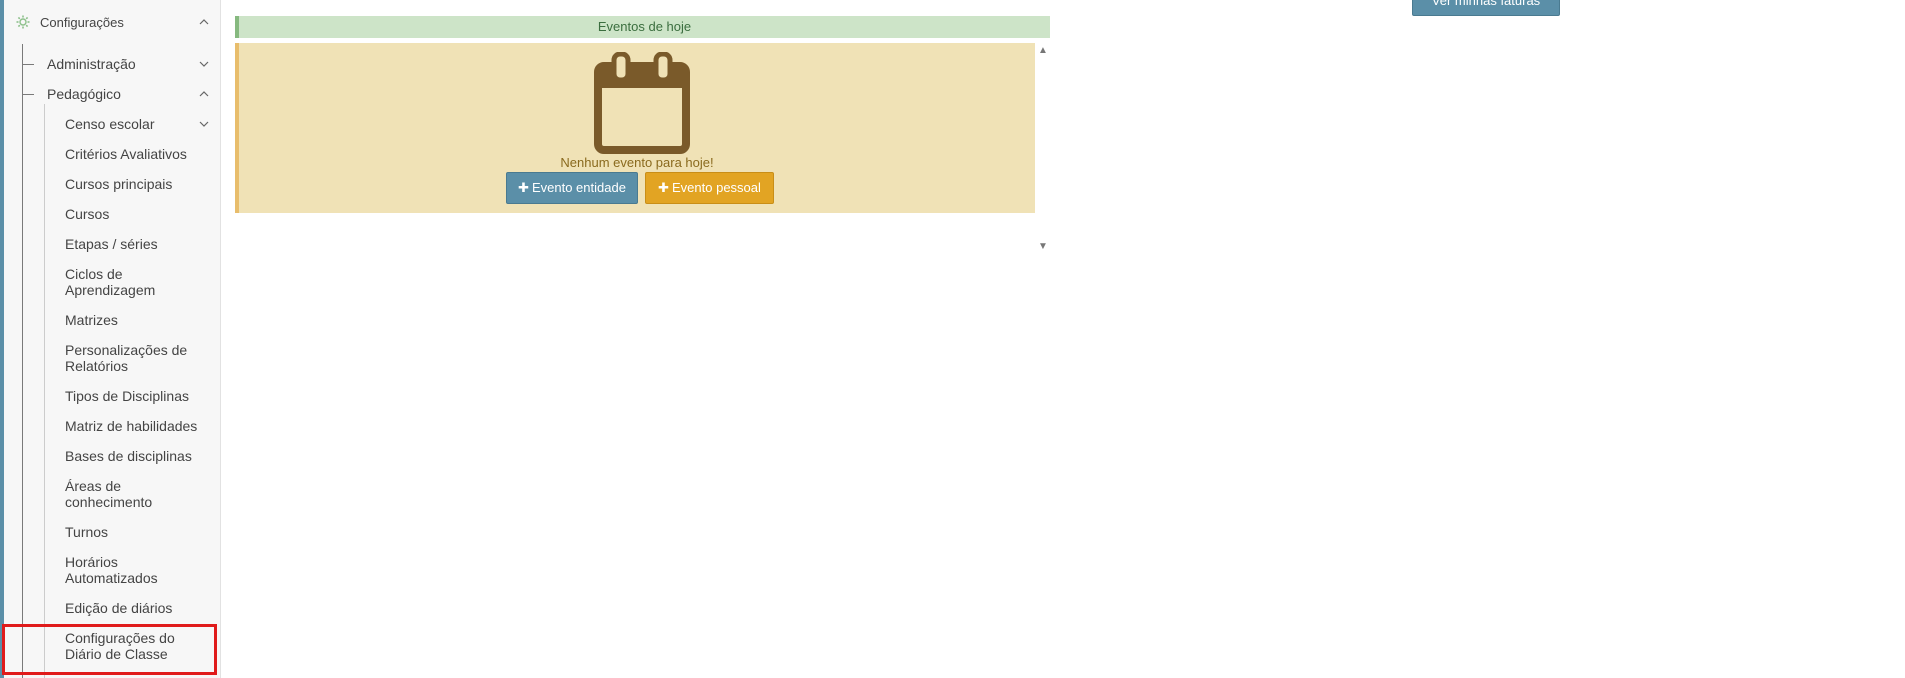  What do you see at coordinates (131, 426) in the screenshot?
I see `sidebar-item-matriz-habilidades: Matriz de habilidades` at bounding box center [131, 426].